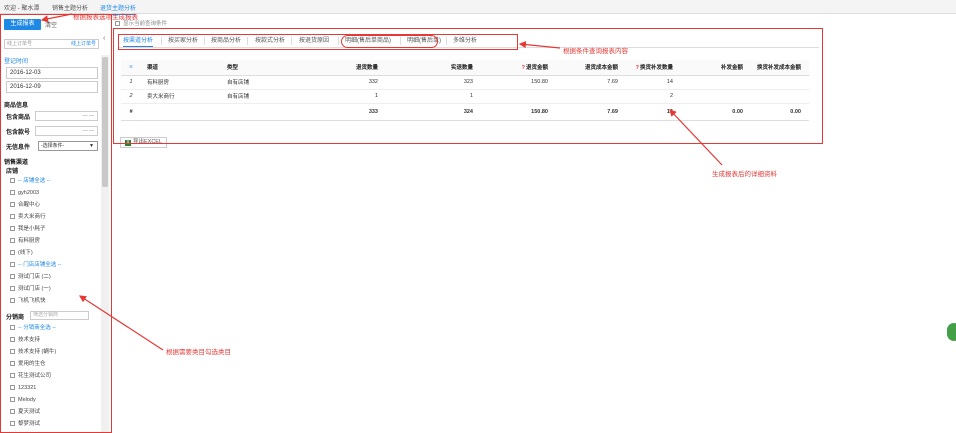 Image resolution: width=956 pixels, height=433 pixels. I want to click on annotation-tabs-box, so click(318, 42).